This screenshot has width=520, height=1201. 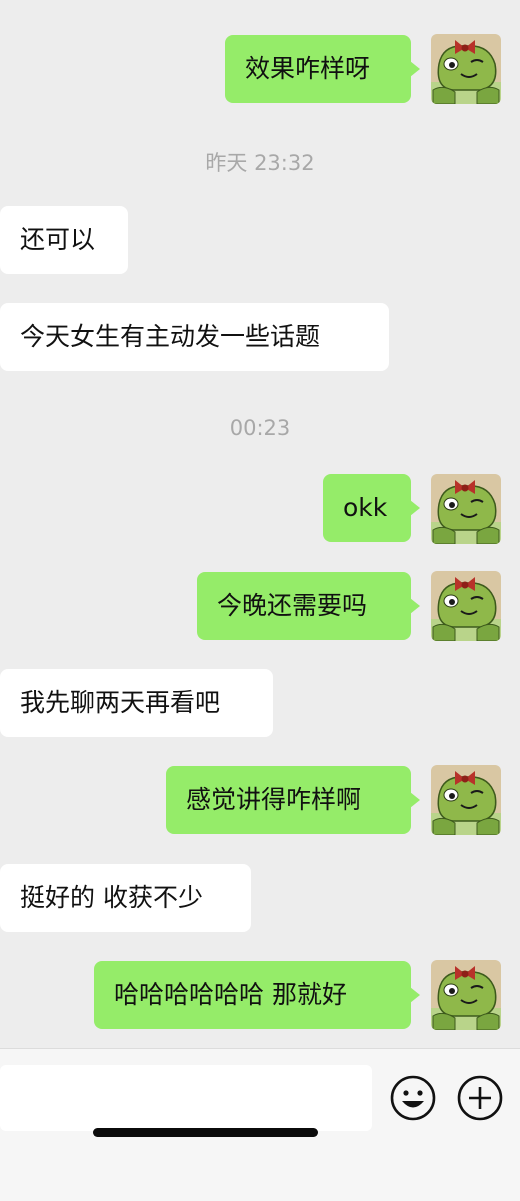 I want to click on message-row: 效果咋样呀, so click(x=260, y=69).